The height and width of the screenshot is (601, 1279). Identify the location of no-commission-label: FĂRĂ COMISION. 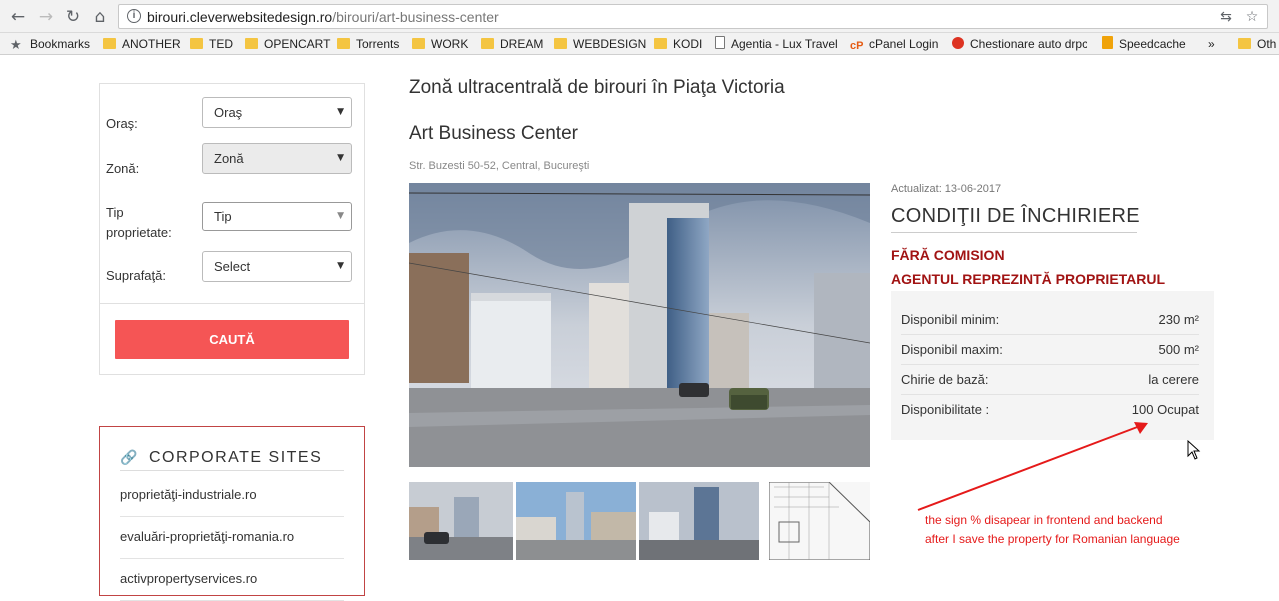
(948, 255).